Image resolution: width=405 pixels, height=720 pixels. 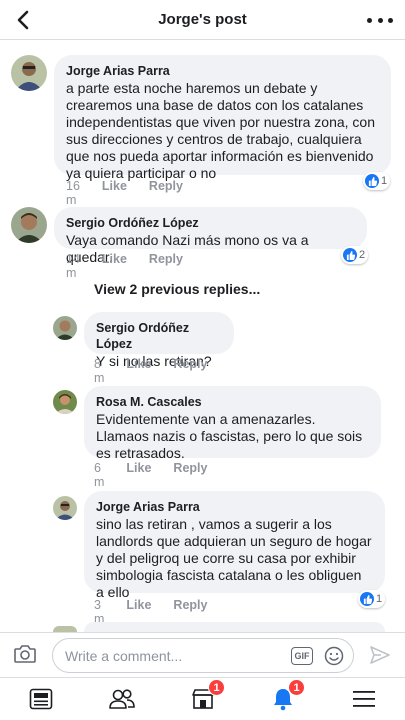 What do you see at coordinates (286, 696) in the screenshot?
I see `tab-notifications: 1` at bounding box center [286, 696].